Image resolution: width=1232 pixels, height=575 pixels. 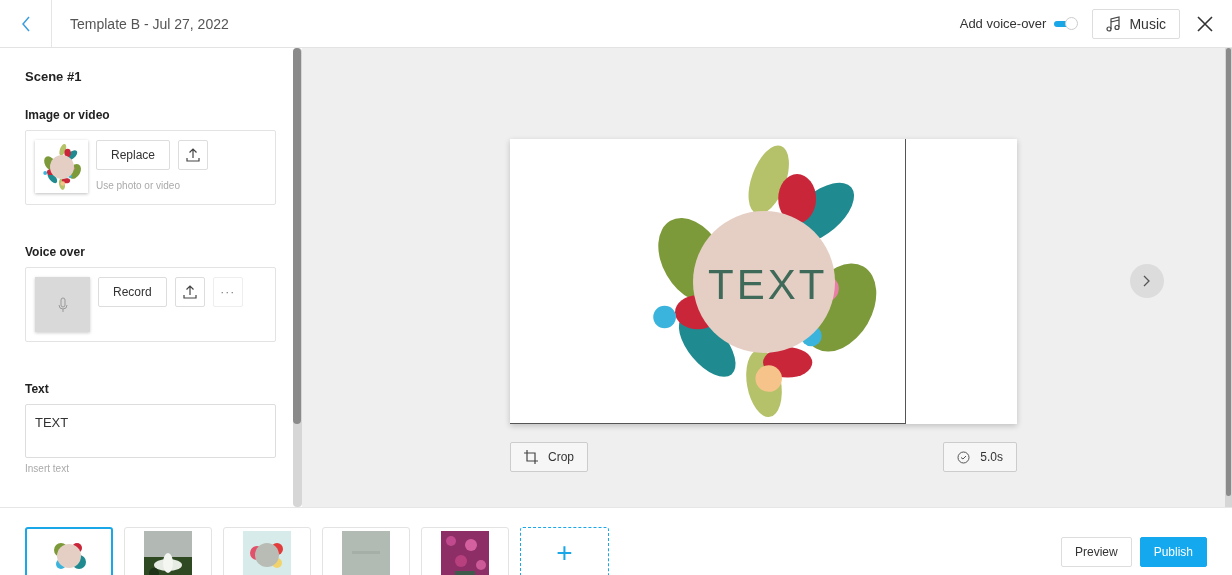 I want to click on text-field: TEXT, so click(x=150, y=431).